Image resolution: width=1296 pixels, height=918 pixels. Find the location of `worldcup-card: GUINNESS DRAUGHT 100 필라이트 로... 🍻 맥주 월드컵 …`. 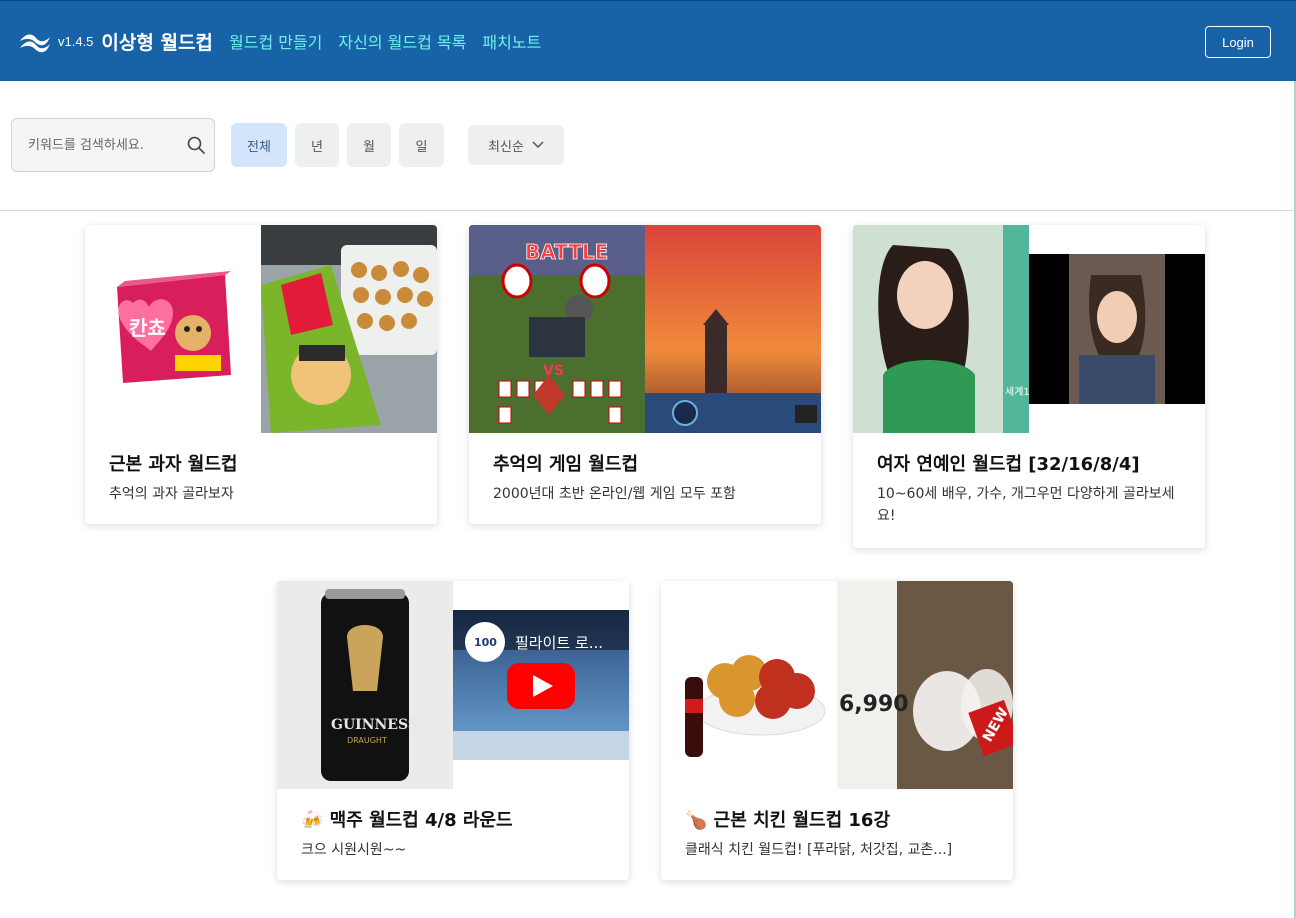

worldcup-card: GUINNESS DRAUGHT 100 필라이트 로... 🍻 맥주 월드컵 … is located at coordinates (453, 730).